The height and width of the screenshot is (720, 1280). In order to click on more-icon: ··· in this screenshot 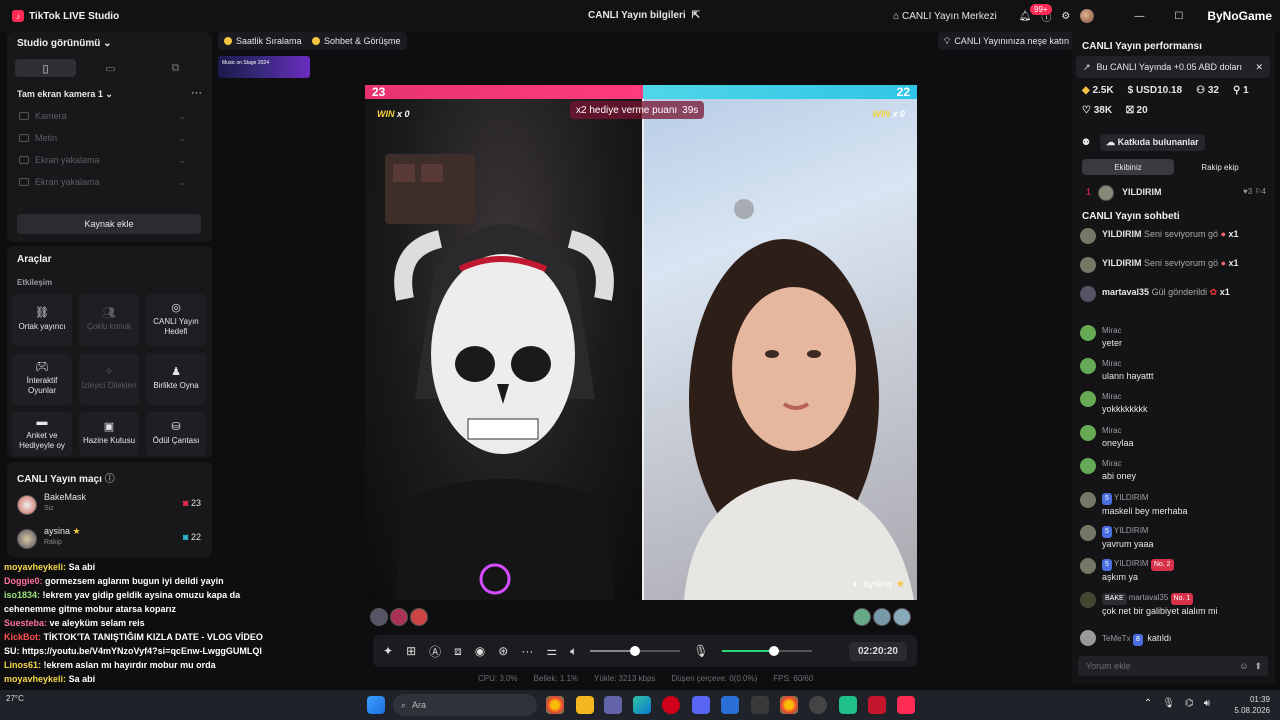, I will do `click(527, 651)`.